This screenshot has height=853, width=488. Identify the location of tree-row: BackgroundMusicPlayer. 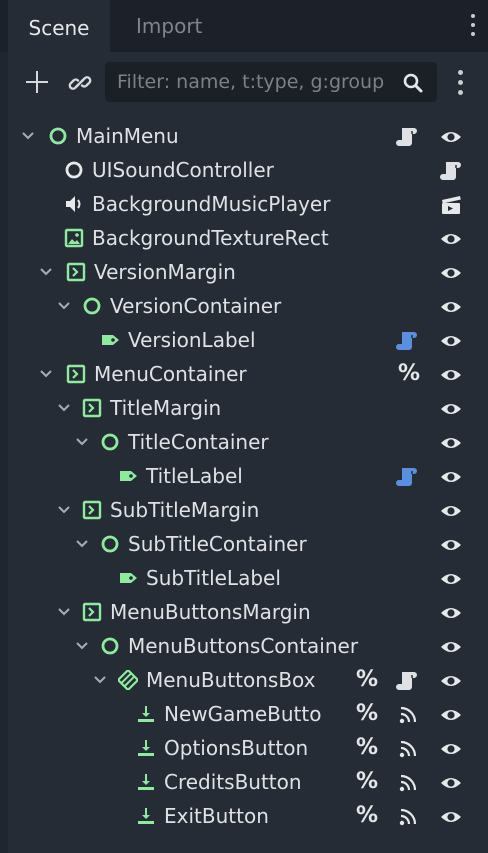
(248, 204).